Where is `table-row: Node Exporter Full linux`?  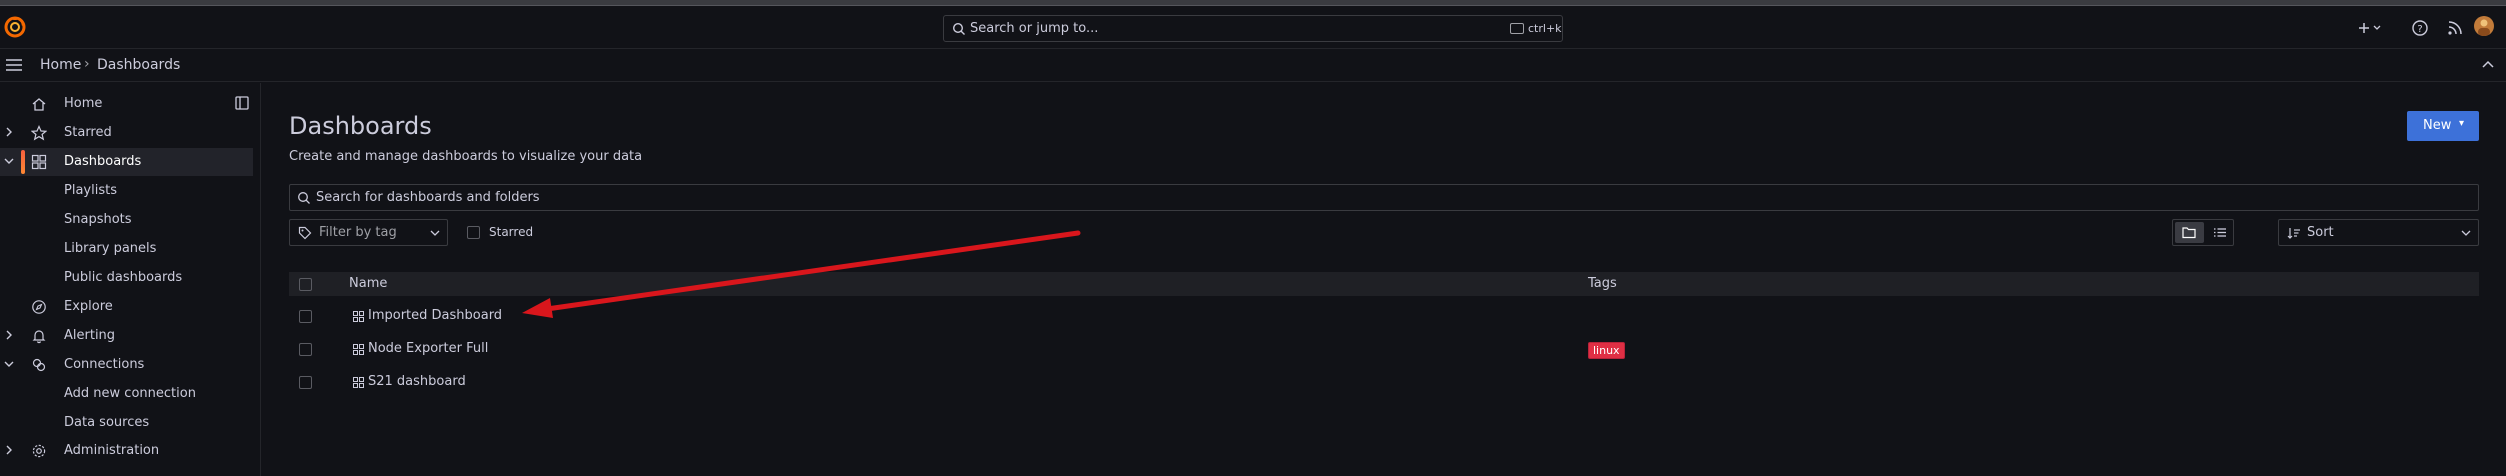 table-row: Node Exporter Full linux is located at coordinates (1384, 350).